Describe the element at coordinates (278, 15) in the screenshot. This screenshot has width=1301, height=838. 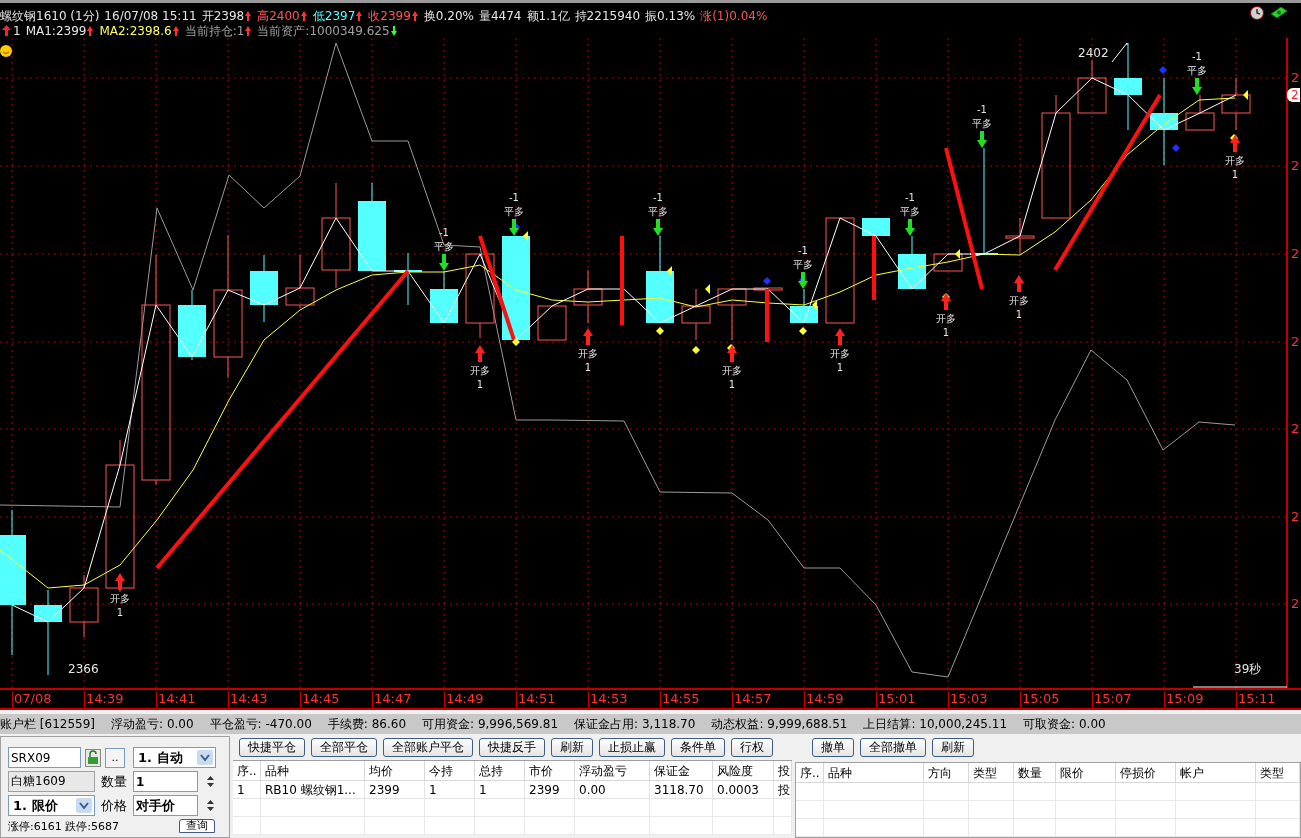
I see `quote-field: 高2400` at that location.